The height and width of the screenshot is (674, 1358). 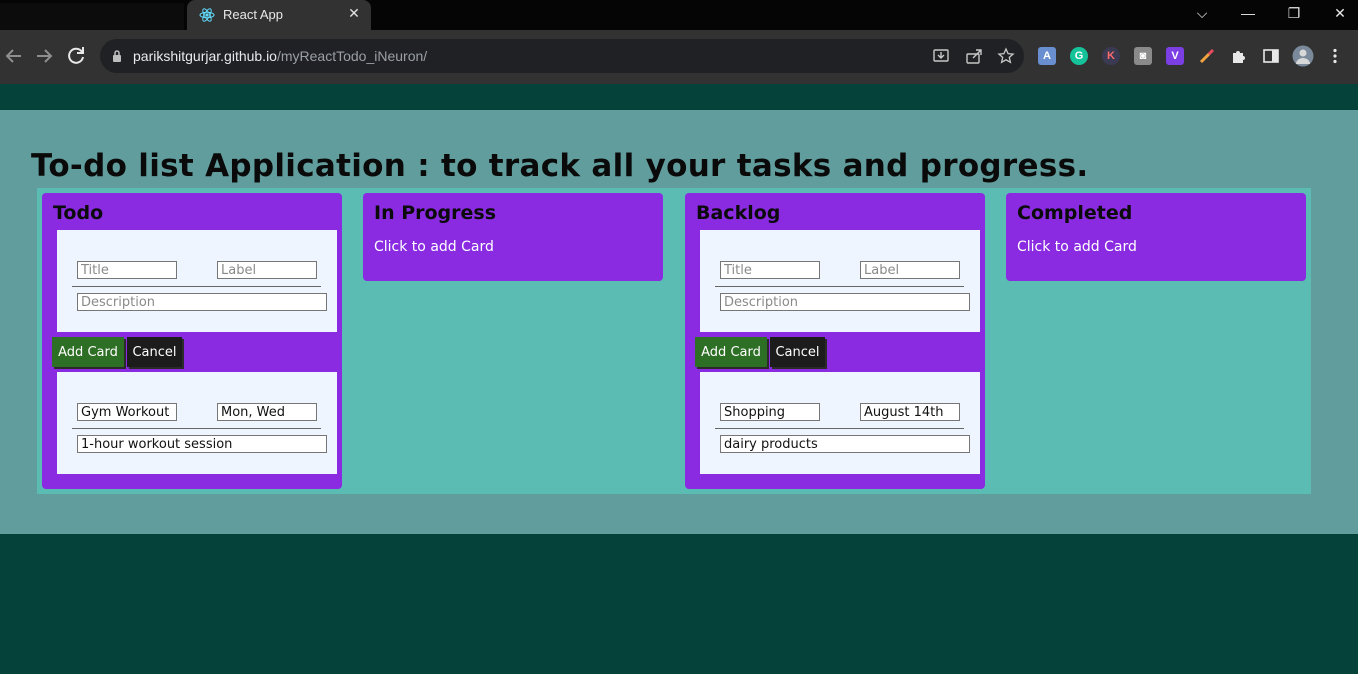 I want to click on tab-previous, so click(x=92, y=16).